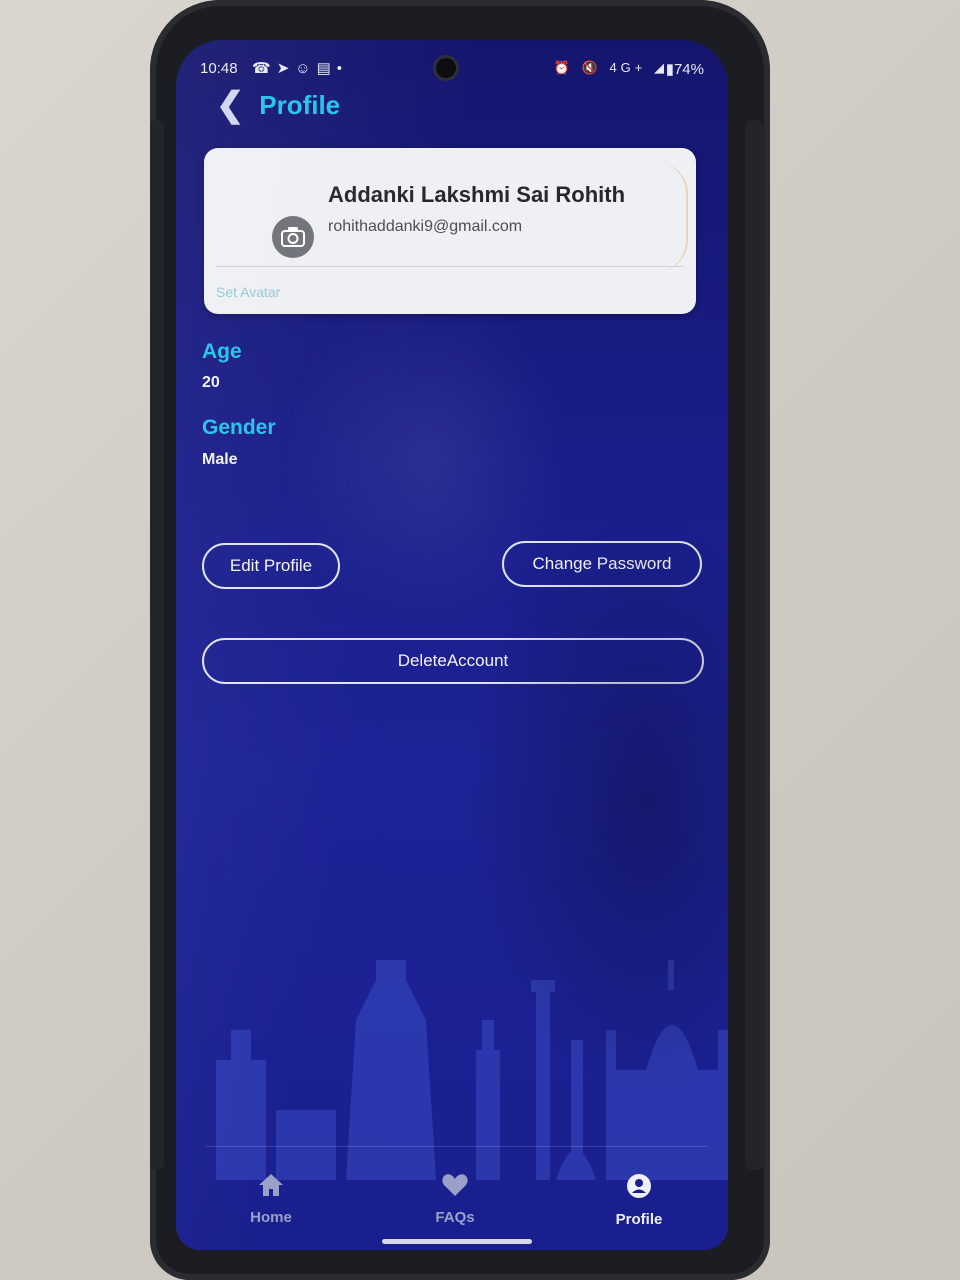  I want to click on notes-icon: ▤, so click(326, 68).